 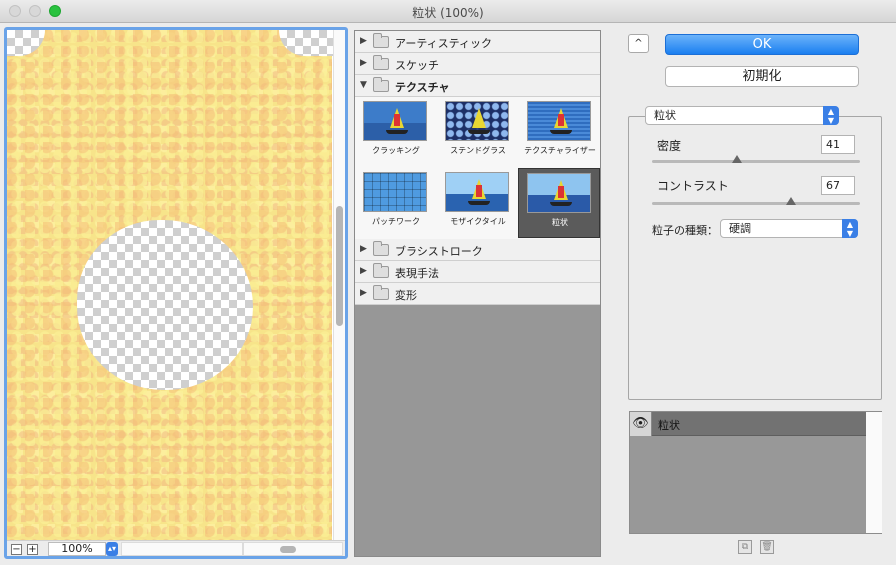 What do you see at coordinates (560, 222) in the screenshot?
I see `thumbnail-label: 粒状` at bounding box center [560, 222].